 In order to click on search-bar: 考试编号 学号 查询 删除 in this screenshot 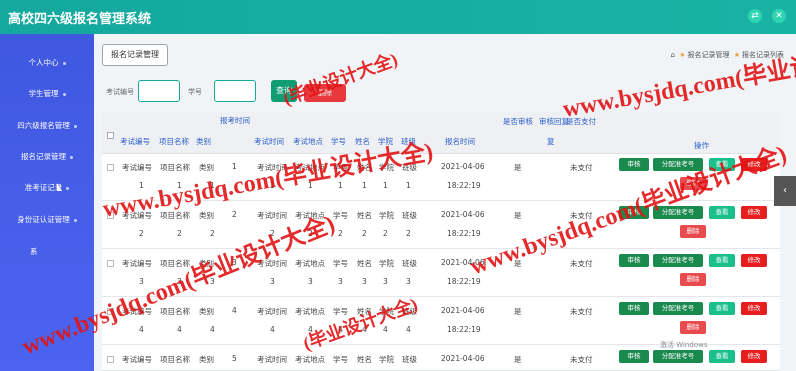, I will do `click(306, 91)`.